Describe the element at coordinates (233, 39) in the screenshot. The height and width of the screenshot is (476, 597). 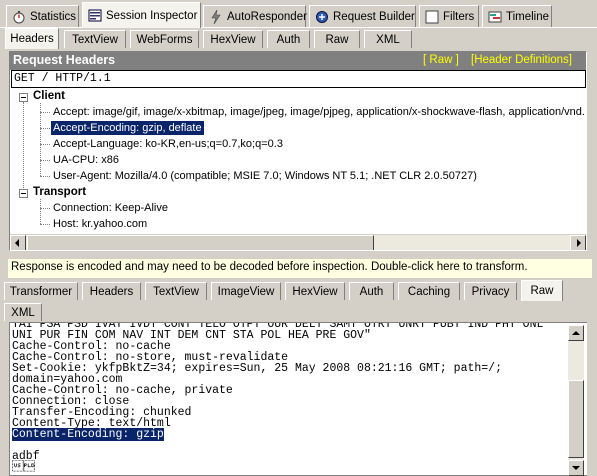
I see `request-tab-hexview: HexView` at that location.